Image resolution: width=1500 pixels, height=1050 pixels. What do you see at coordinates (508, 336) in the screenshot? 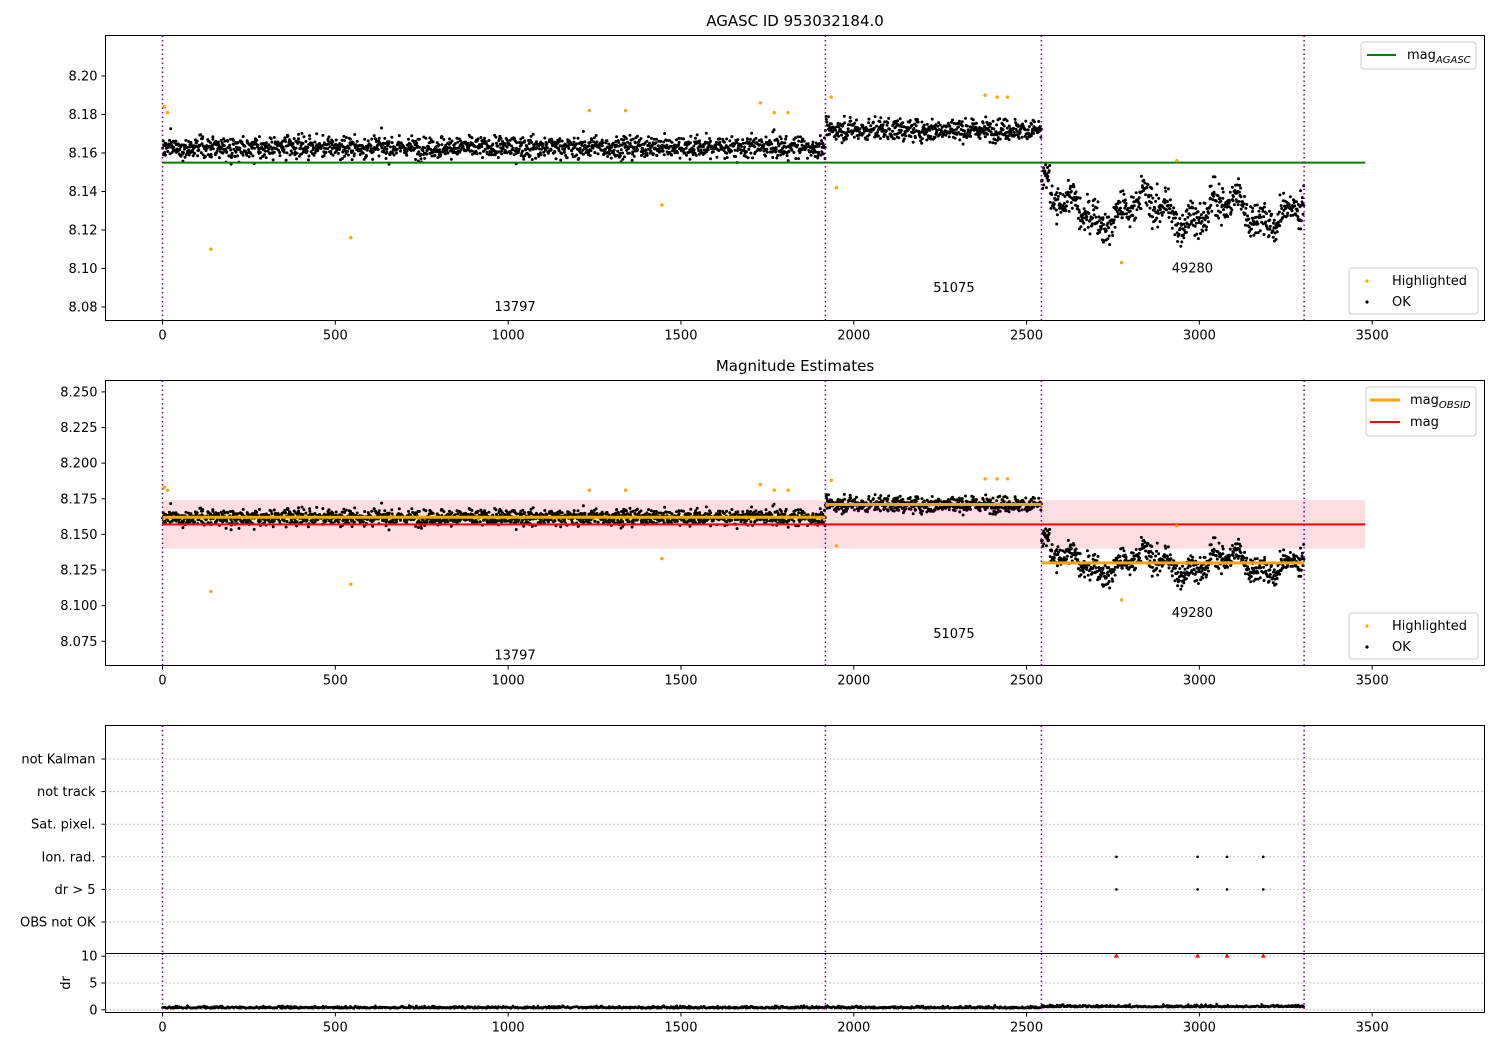
I see `x-tick-label: 1000` at bounding box center [508, 336].